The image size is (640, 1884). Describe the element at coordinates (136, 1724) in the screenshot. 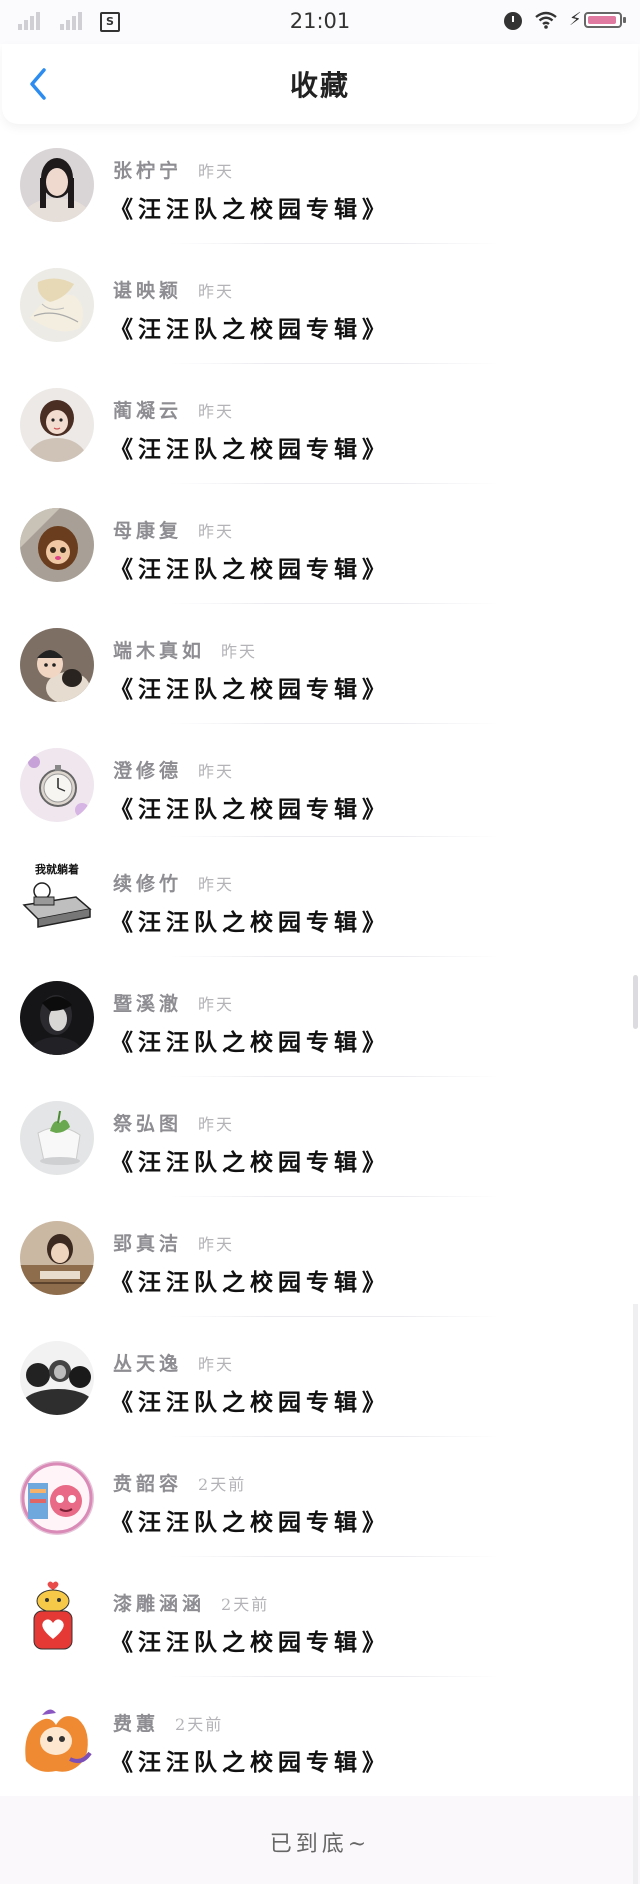

I see `user-name: 费蕙` at that location.